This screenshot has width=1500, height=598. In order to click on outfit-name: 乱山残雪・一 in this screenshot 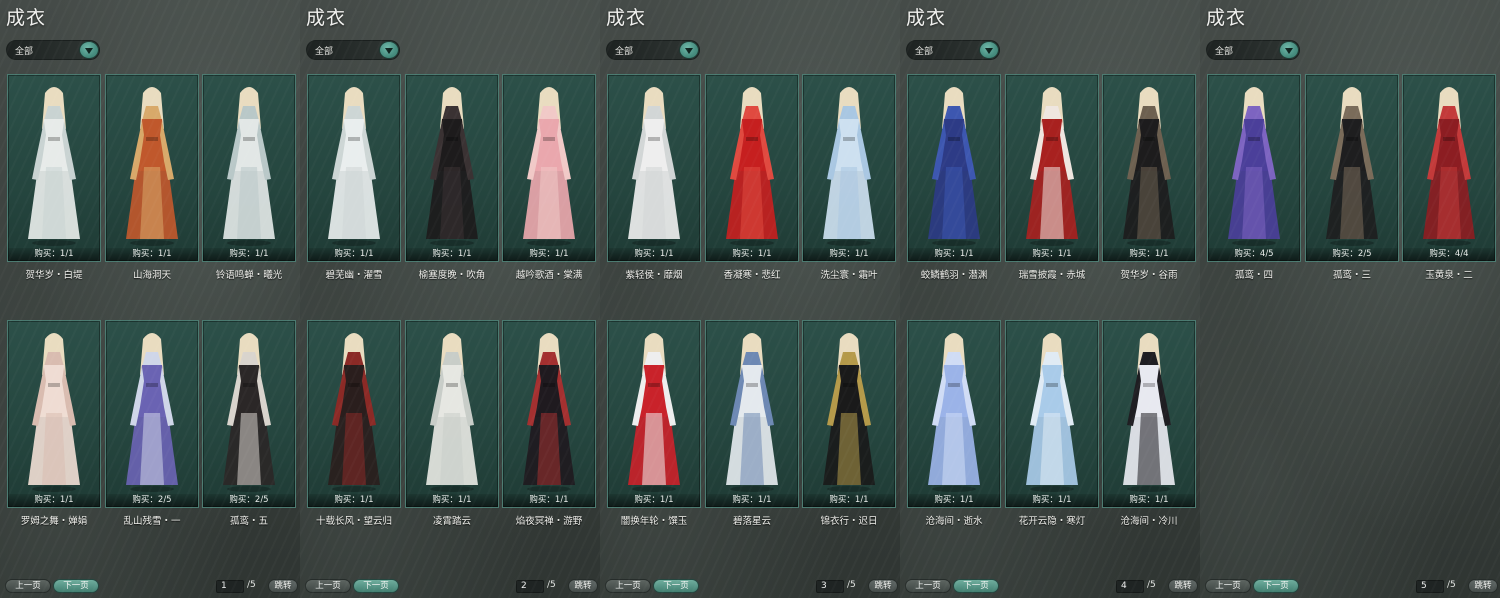, I will do `click(152, 521)`.